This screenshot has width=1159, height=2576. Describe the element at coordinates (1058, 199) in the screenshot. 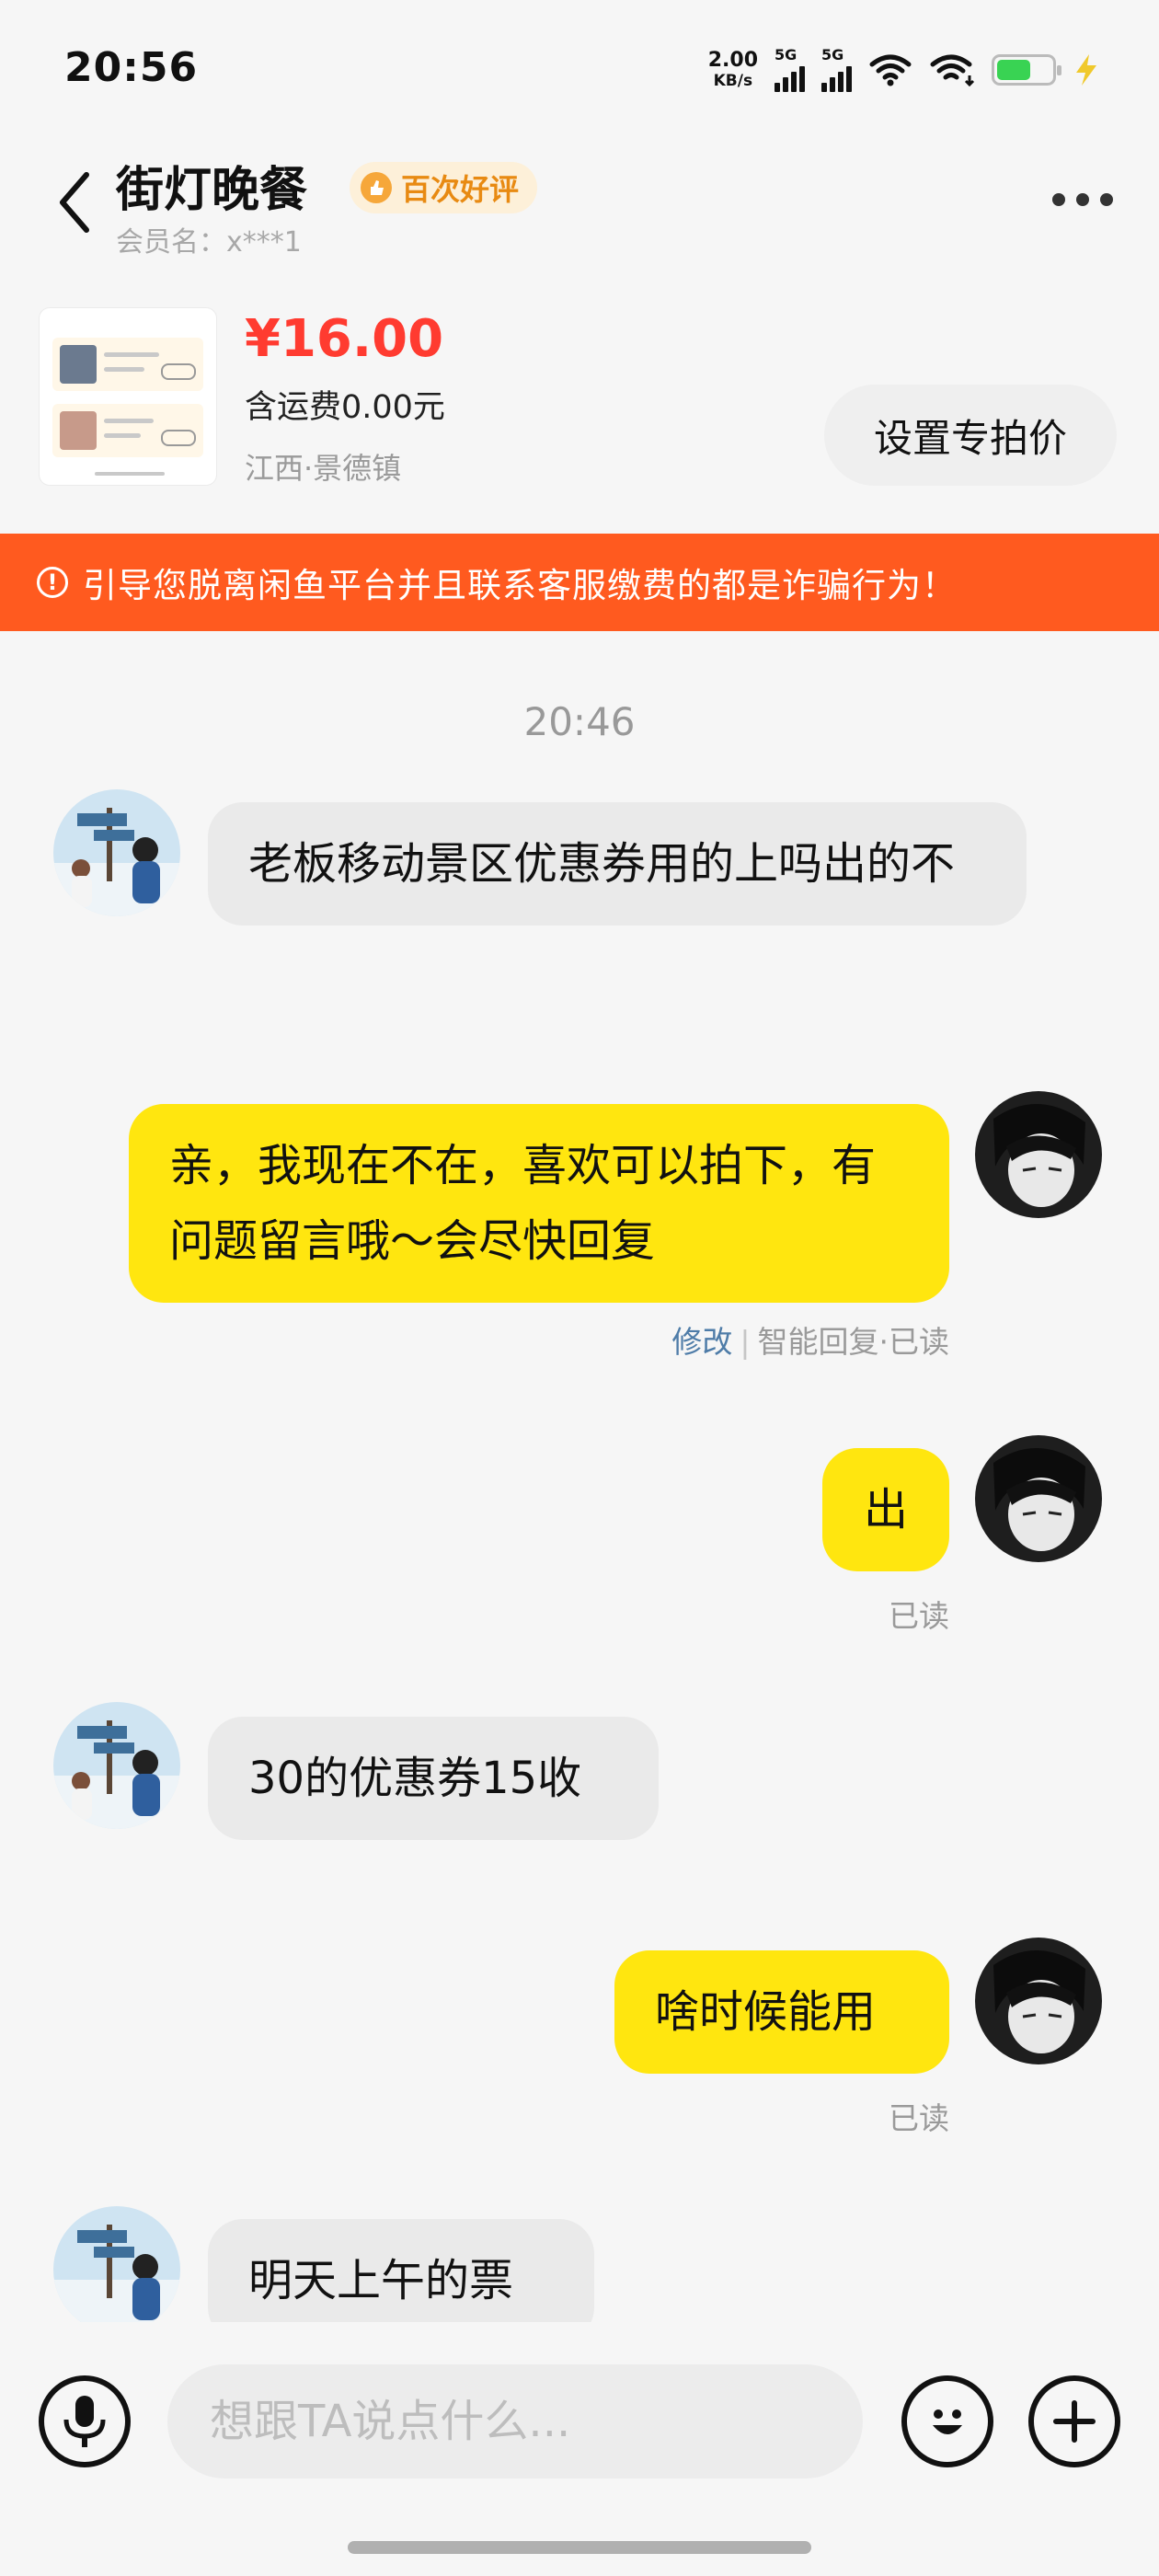

I see `more-dots-icon` at that location.